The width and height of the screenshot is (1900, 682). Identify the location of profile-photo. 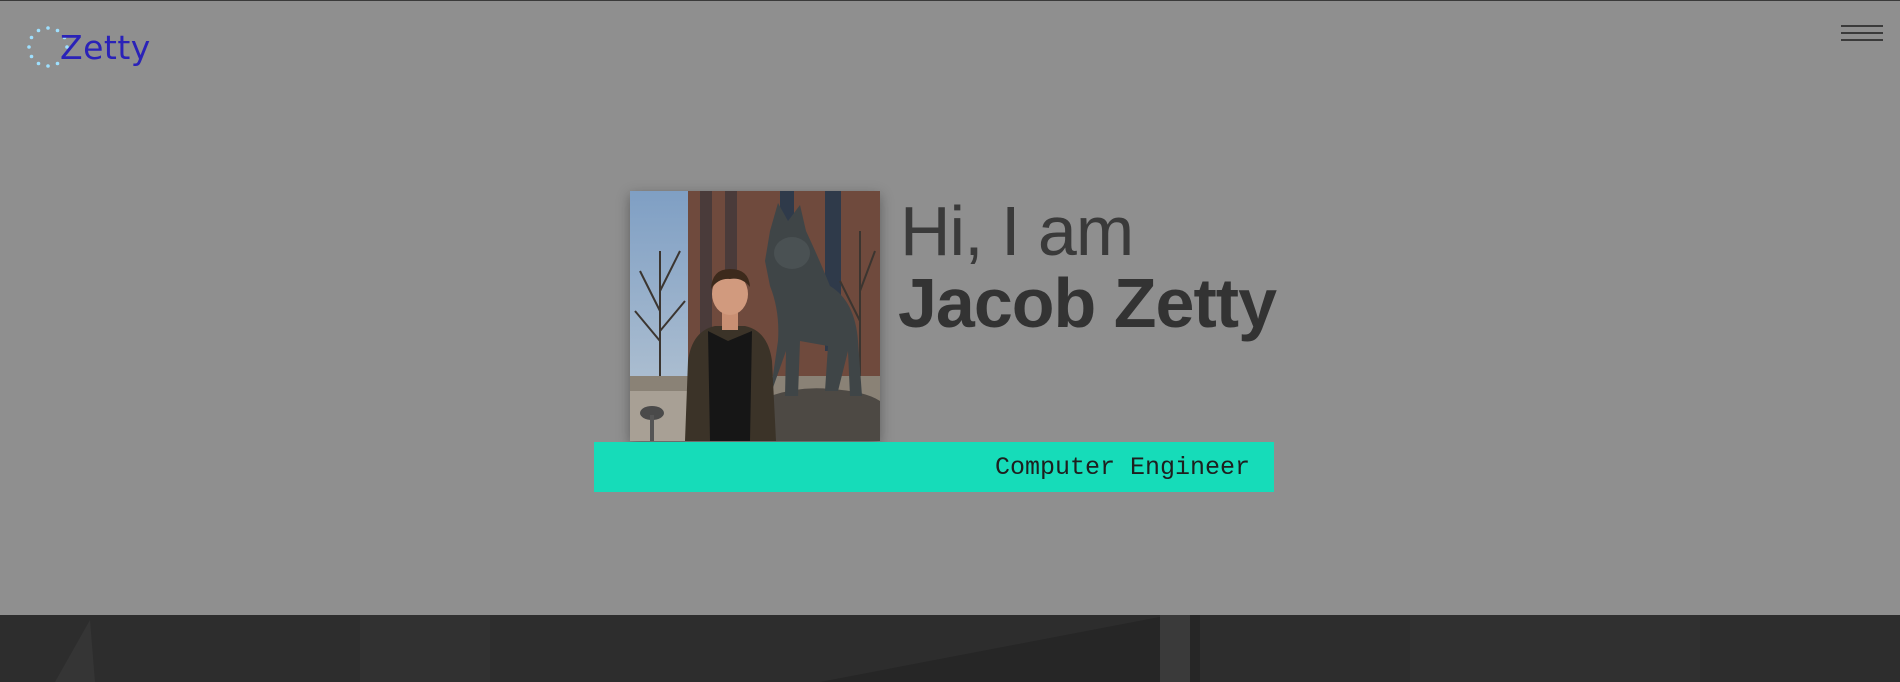
(755, 316).